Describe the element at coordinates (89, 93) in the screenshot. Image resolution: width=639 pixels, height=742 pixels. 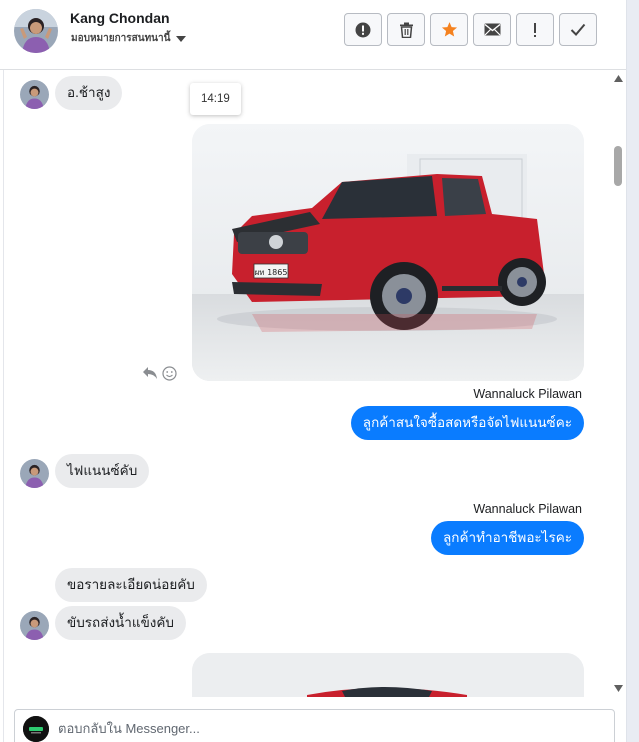
I see `incoming-message: อ.ช้าสูง` at that location.